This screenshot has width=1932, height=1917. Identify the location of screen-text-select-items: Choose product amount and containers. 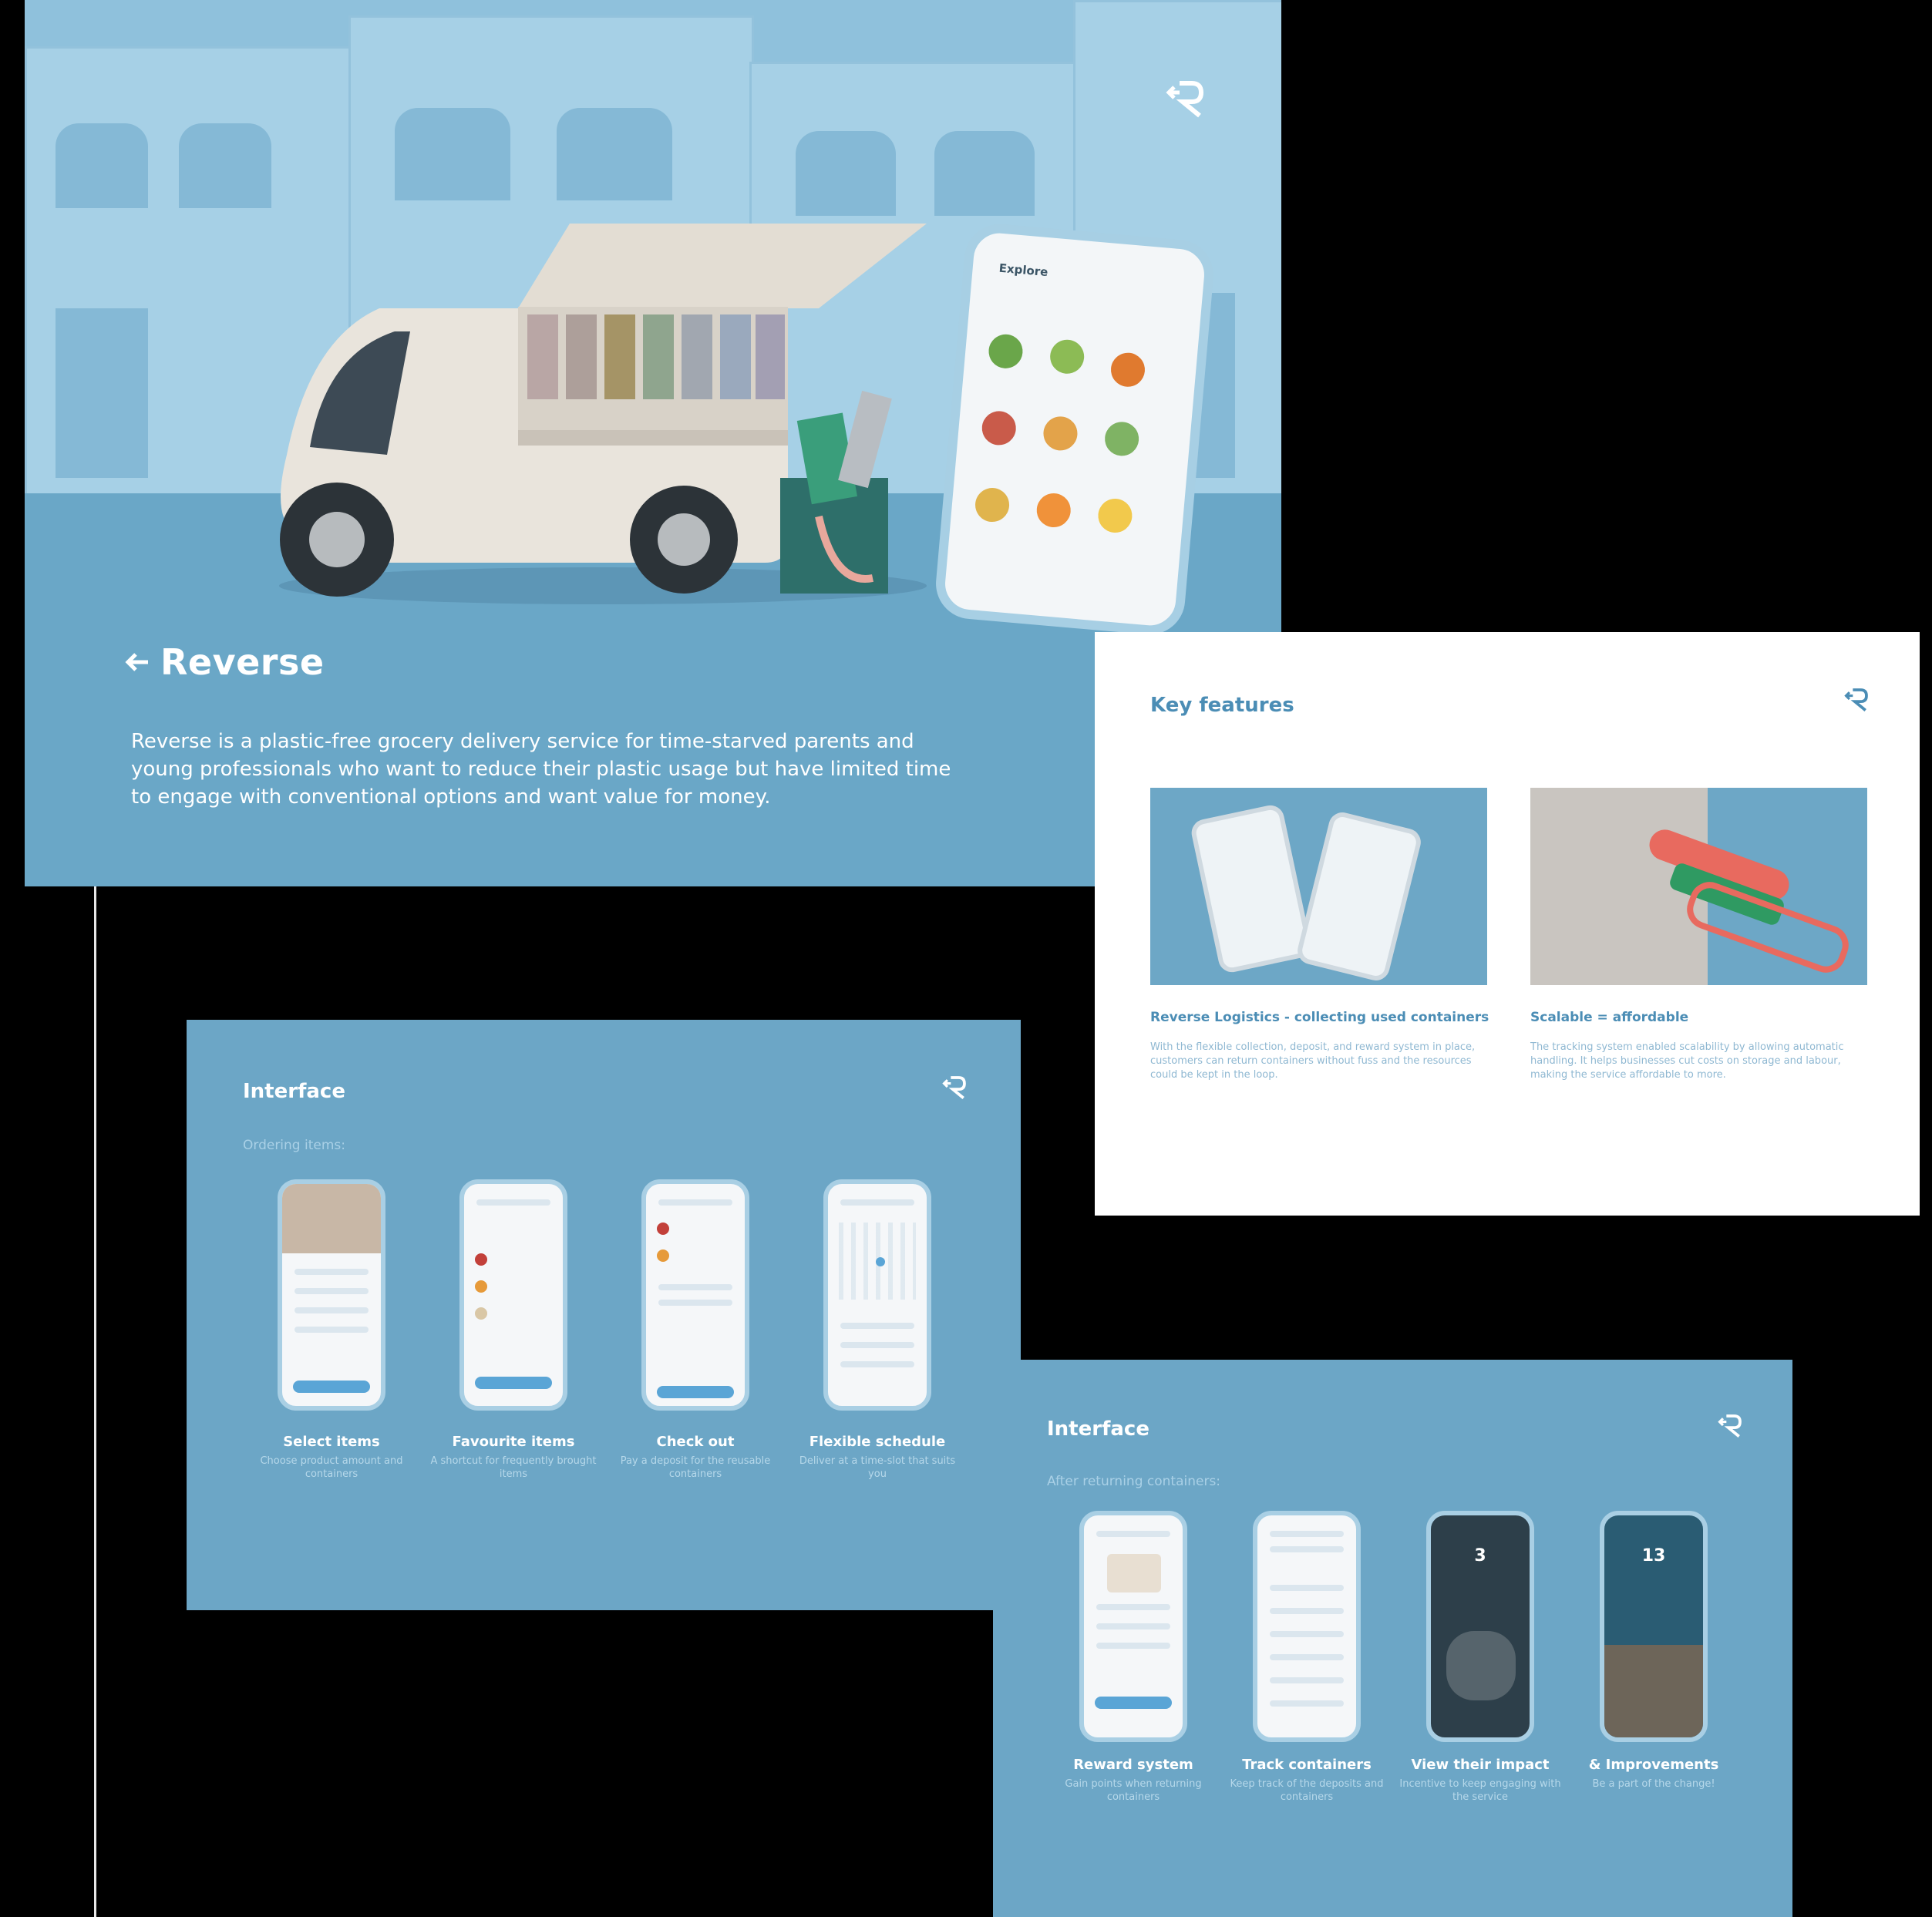
(331, 1467).